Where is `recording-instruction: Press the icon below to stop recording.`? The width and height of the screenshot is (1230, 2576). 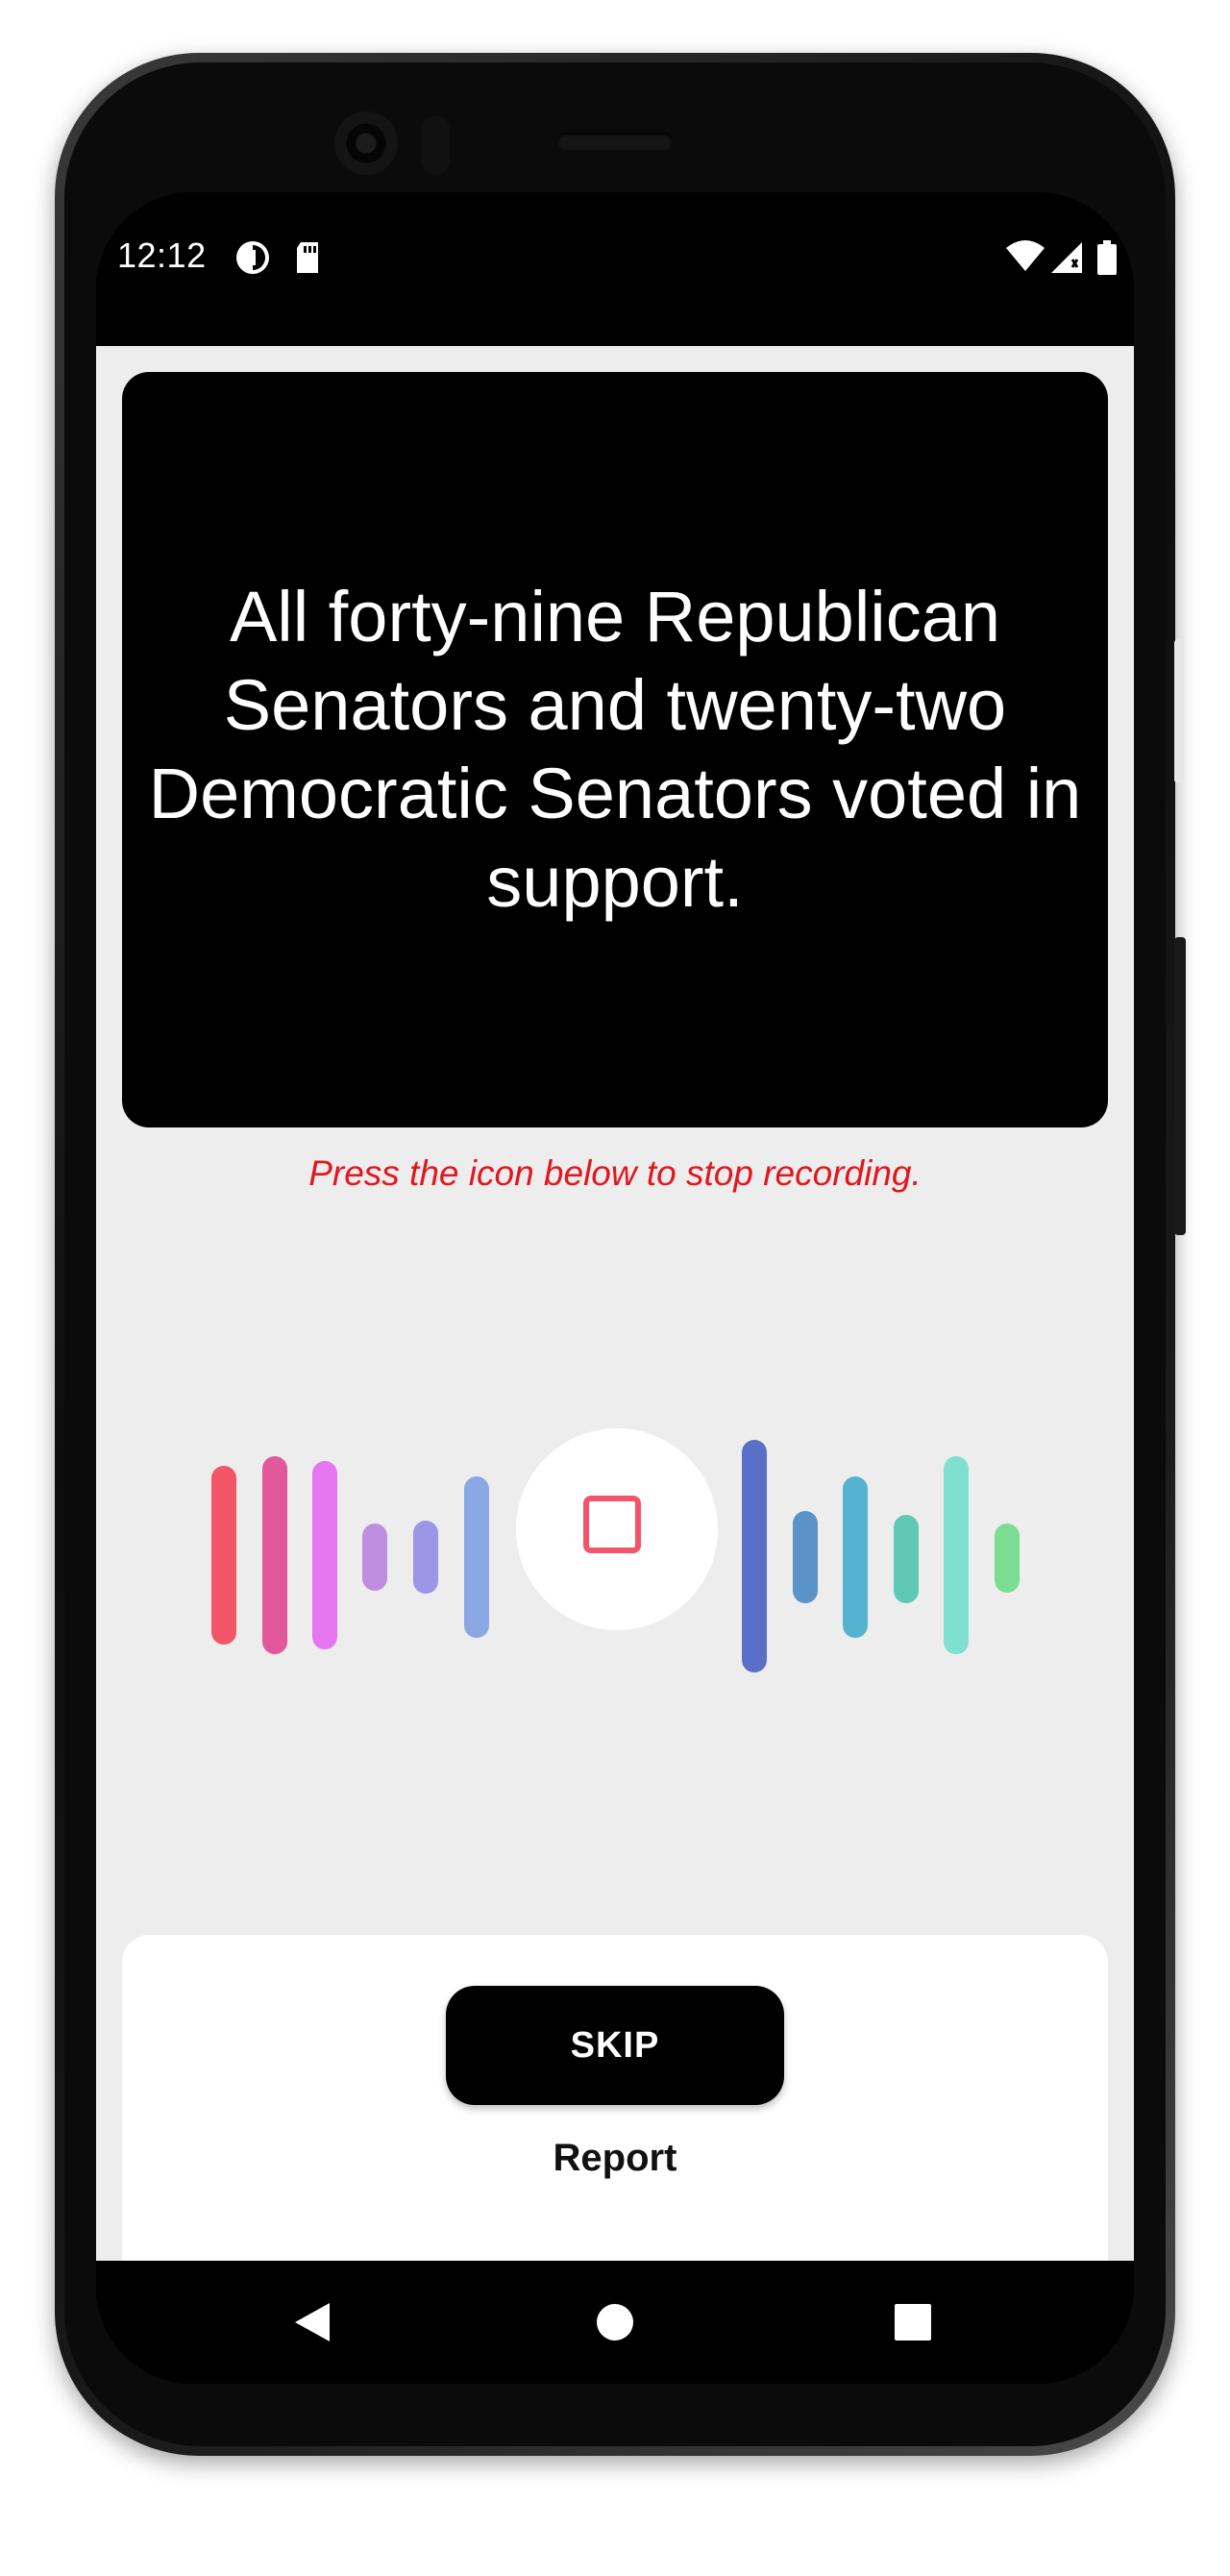
recording-instruction: Press the icon below to stop recording. is located at coordinates (615, 1173).